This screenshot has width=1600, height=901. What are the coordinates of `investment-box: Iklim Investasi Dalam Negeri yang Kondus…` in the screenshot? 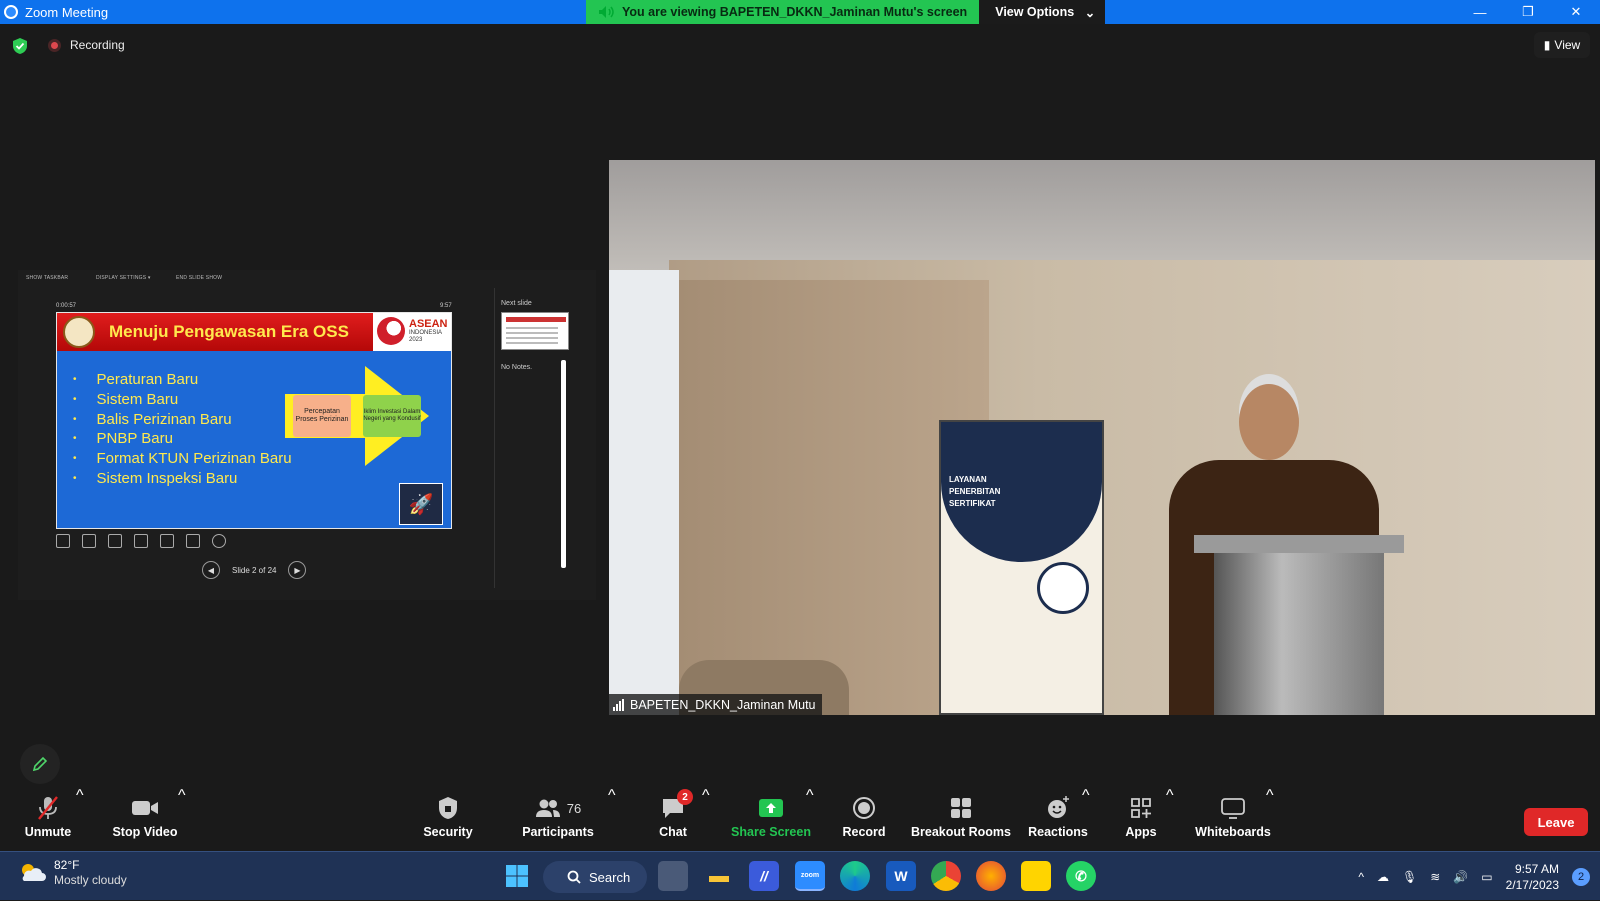 It's located at (392, 416).